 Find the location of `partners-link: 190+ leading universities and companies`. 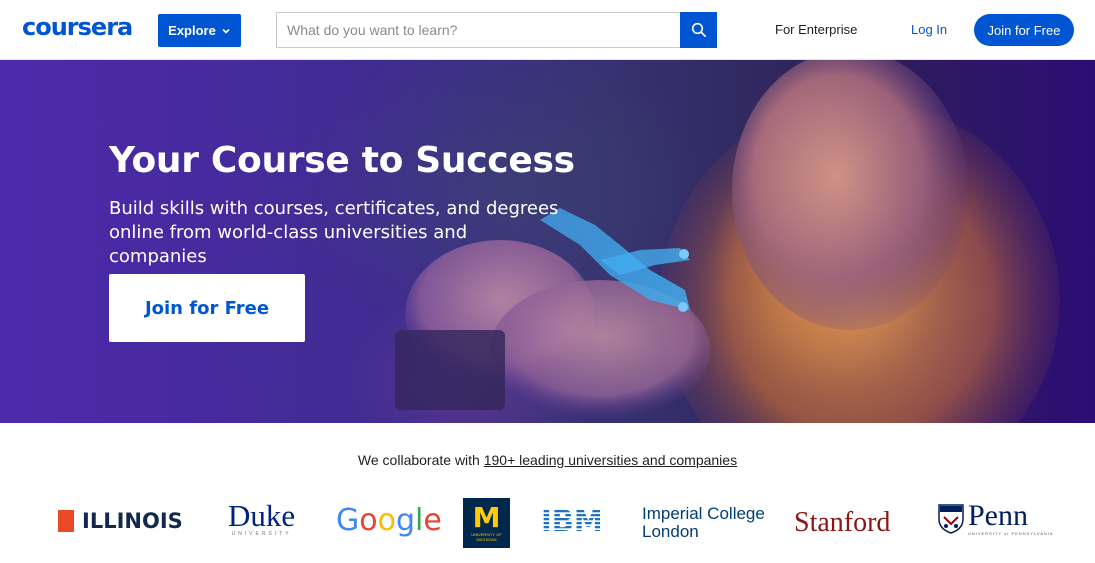

partners-link: 190+ leading universities and companies is located at coordinates (610, 460).